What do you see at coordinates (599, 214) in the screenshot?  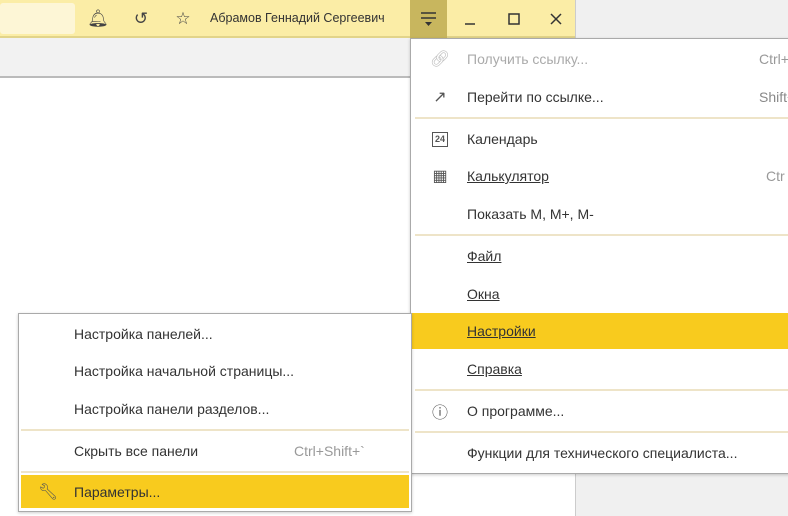 I see `menu-item-show-memory: Показать M, M+, M-` at bounding box center [599, 214].